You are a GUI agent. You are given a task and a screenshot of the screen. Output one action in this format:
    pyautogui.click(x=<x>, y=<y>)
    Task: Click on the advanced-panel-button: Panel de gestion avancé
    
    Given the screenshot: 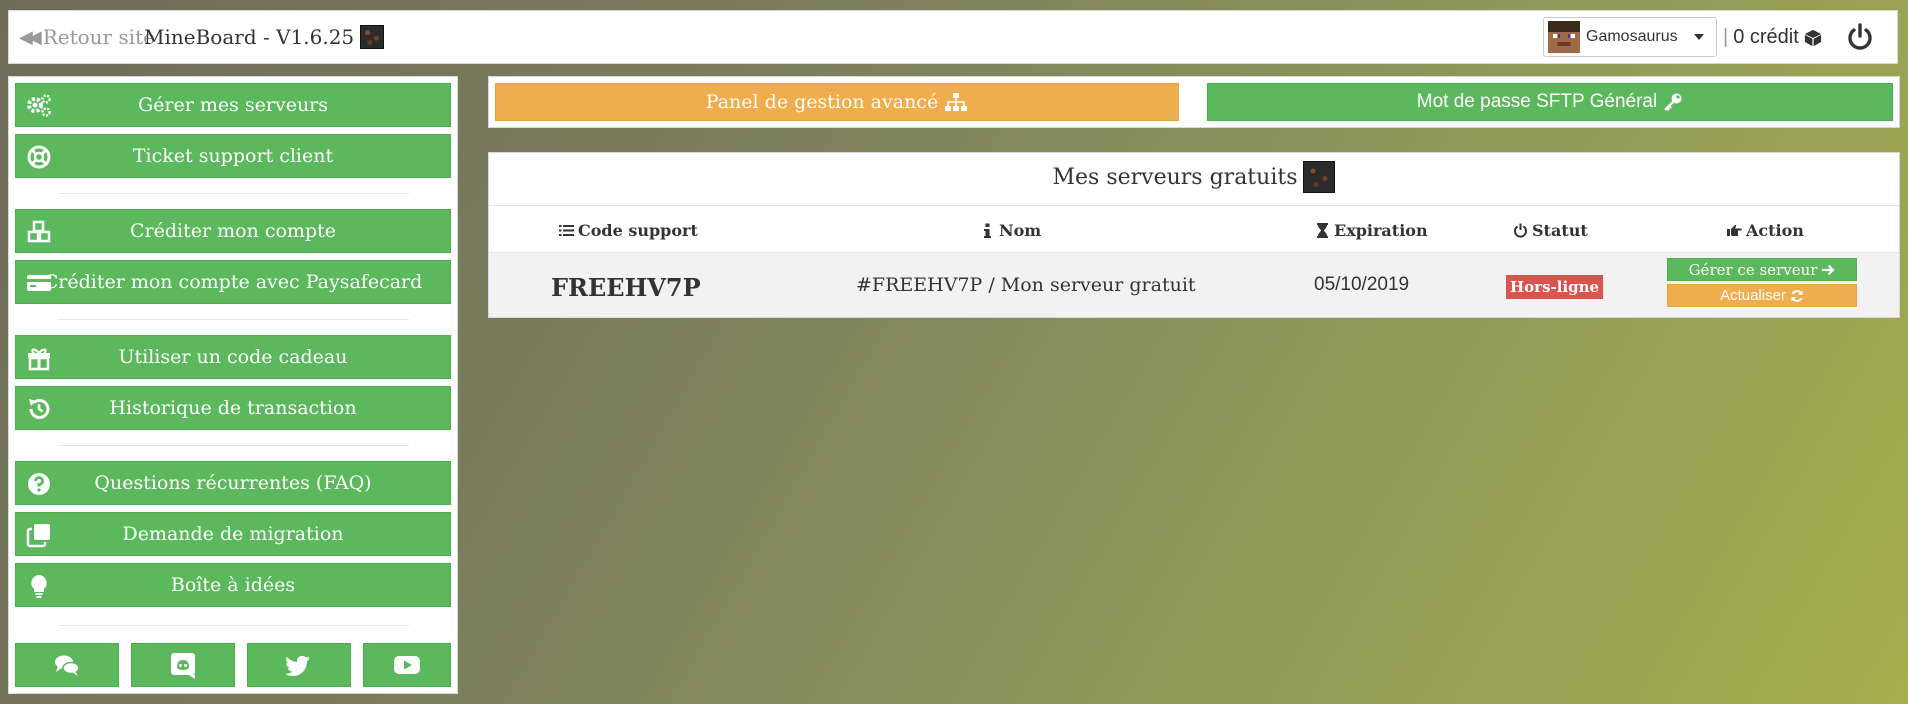 What is the action you would take?
    pyautogui.click(x=837, y=102)
    